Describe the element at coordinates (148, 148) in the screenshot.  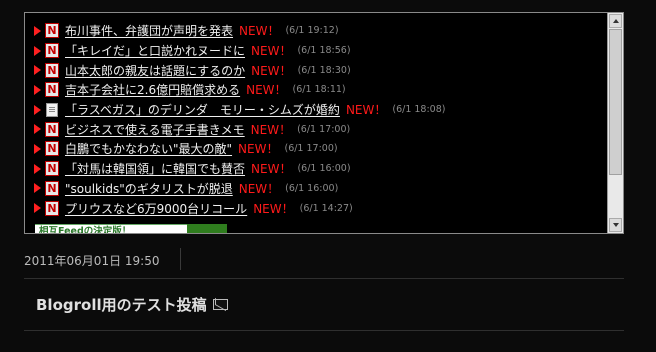
I see `feed-item-link: 白鵬でもかなわない"最大の敵"` at that location.